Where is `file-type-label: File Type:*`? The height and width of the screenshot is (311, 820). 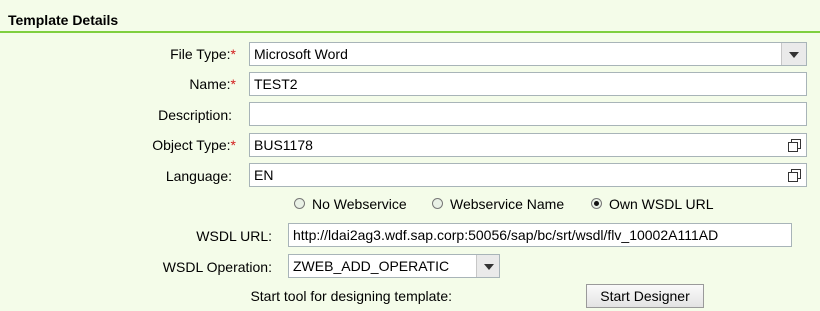
file-type-label: File Type:* is located at coordinates (203, 54).